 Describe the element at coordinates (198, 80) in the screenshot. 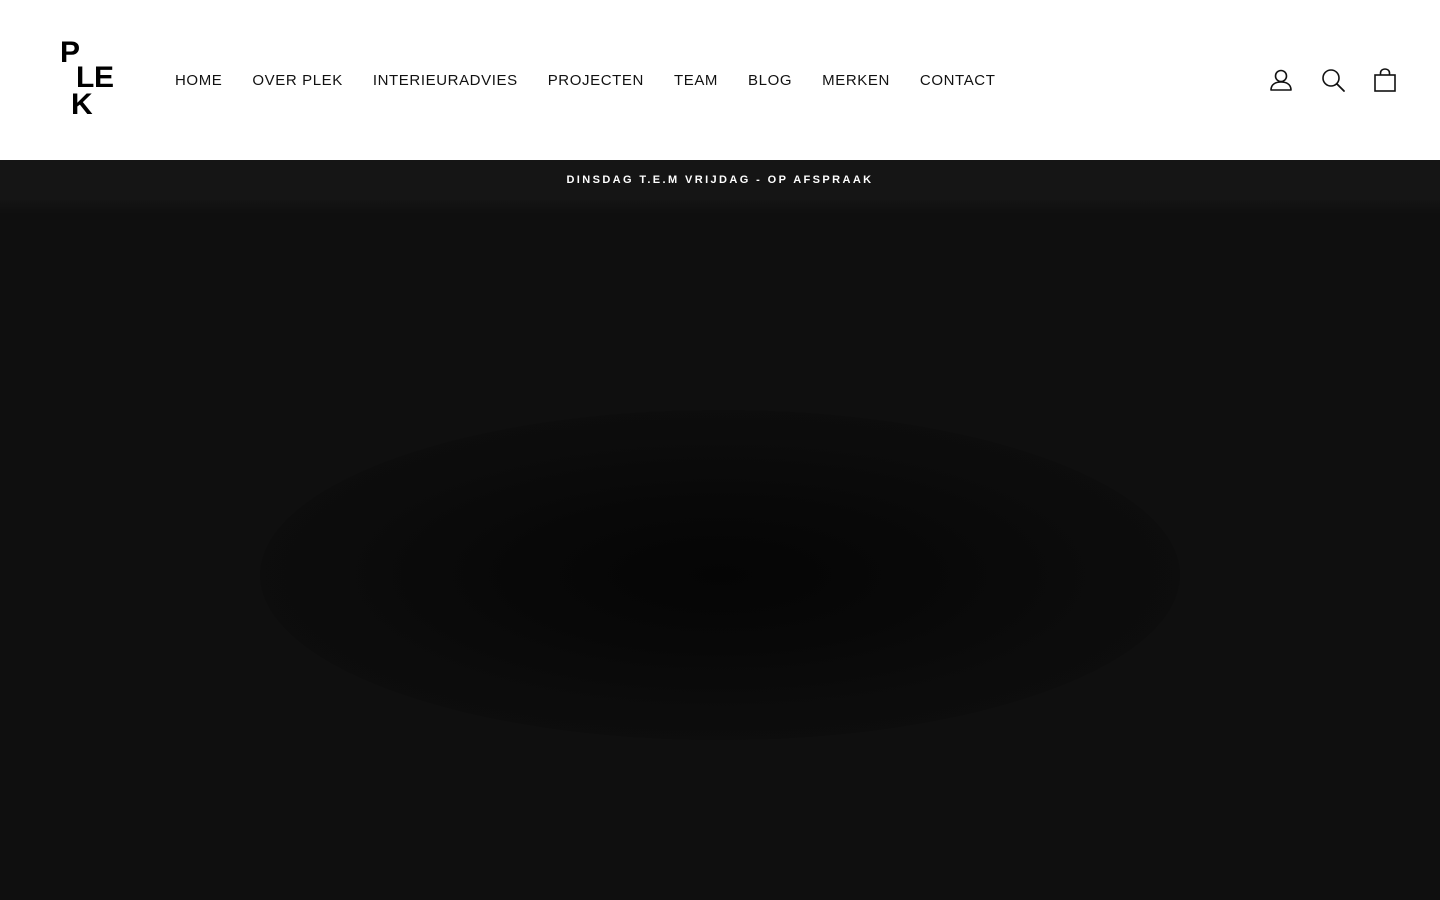

I see `nav-item-home: HOME` at that location.